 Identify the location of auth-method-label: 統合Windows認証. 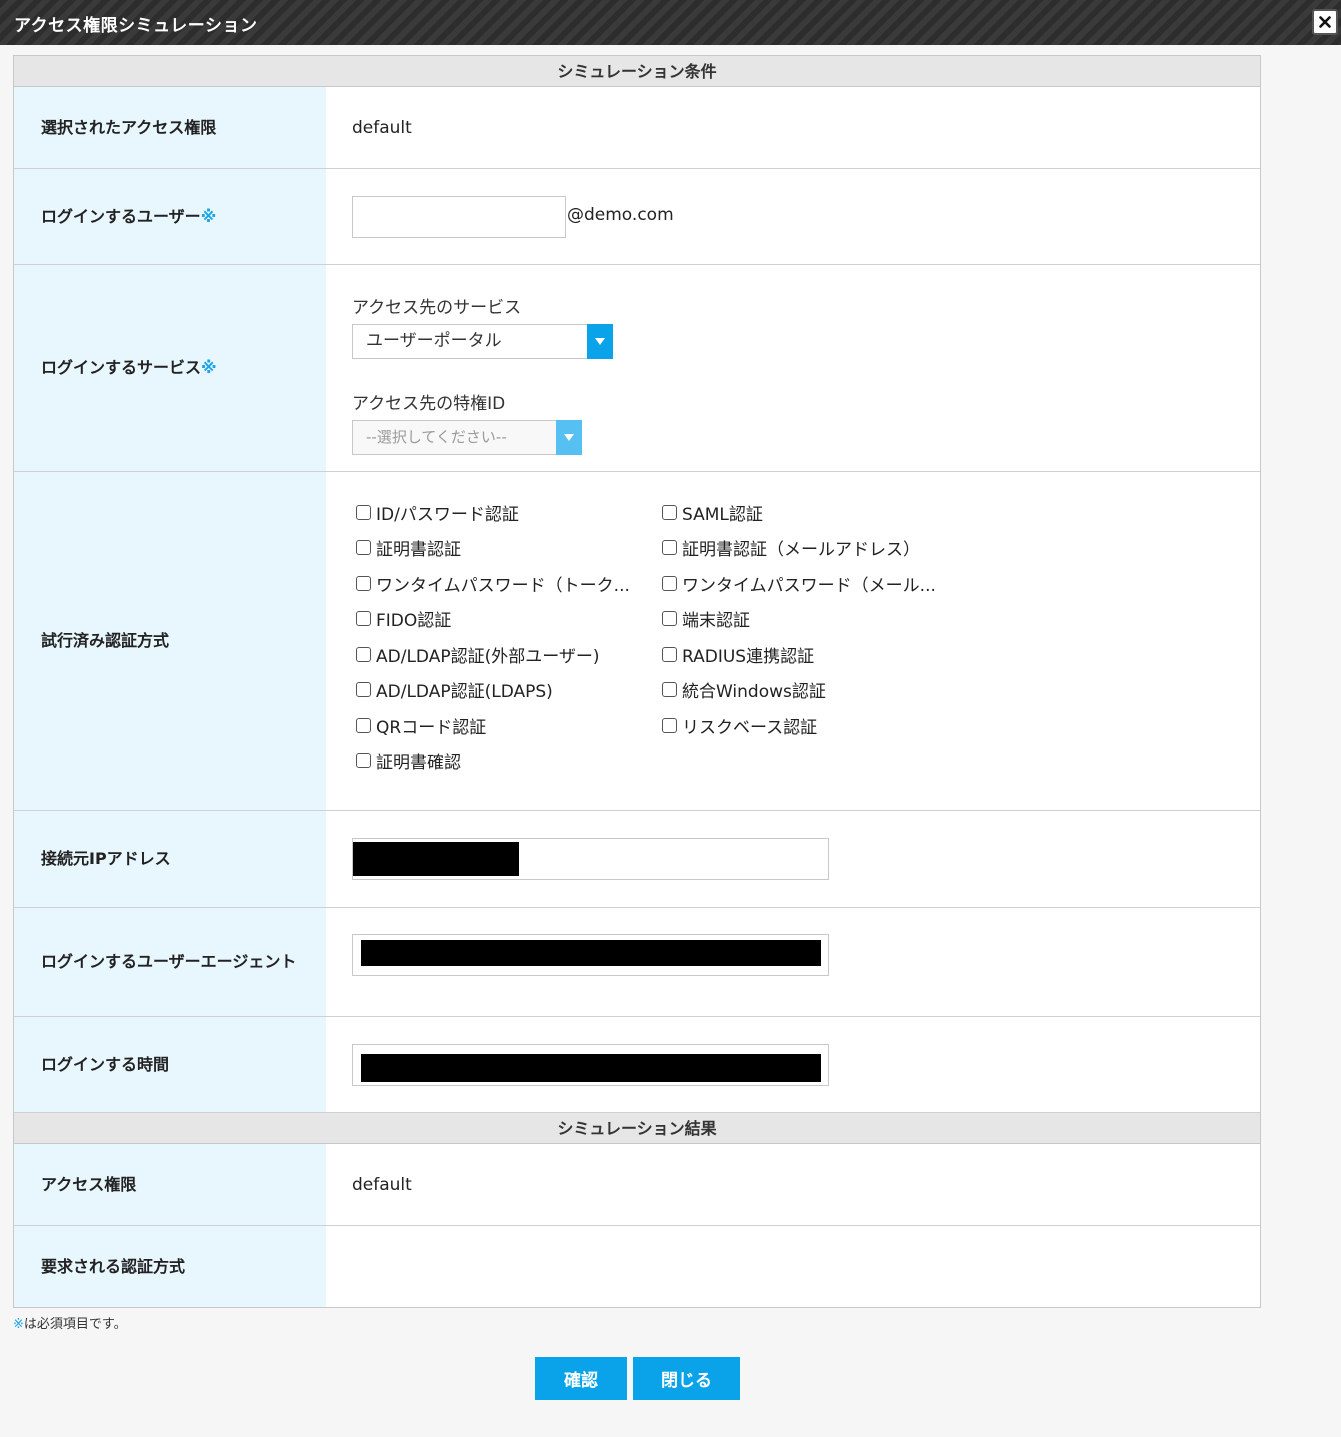
(754, 692).